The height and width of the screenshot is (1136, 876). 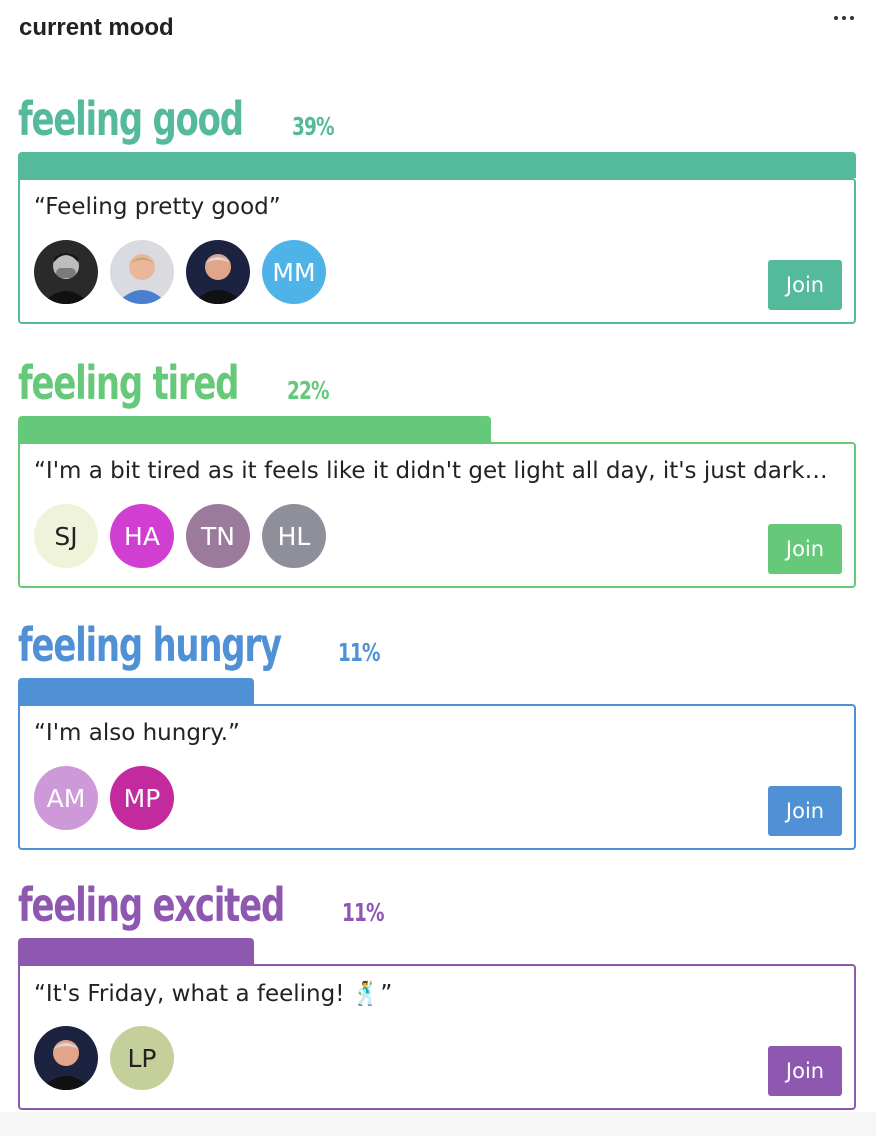 What do you see at coordinates (437, 777) in the screenshot?
I see `mood-card: “I'm also hungry.” AM MP Join` at bounding box center [437, 777].